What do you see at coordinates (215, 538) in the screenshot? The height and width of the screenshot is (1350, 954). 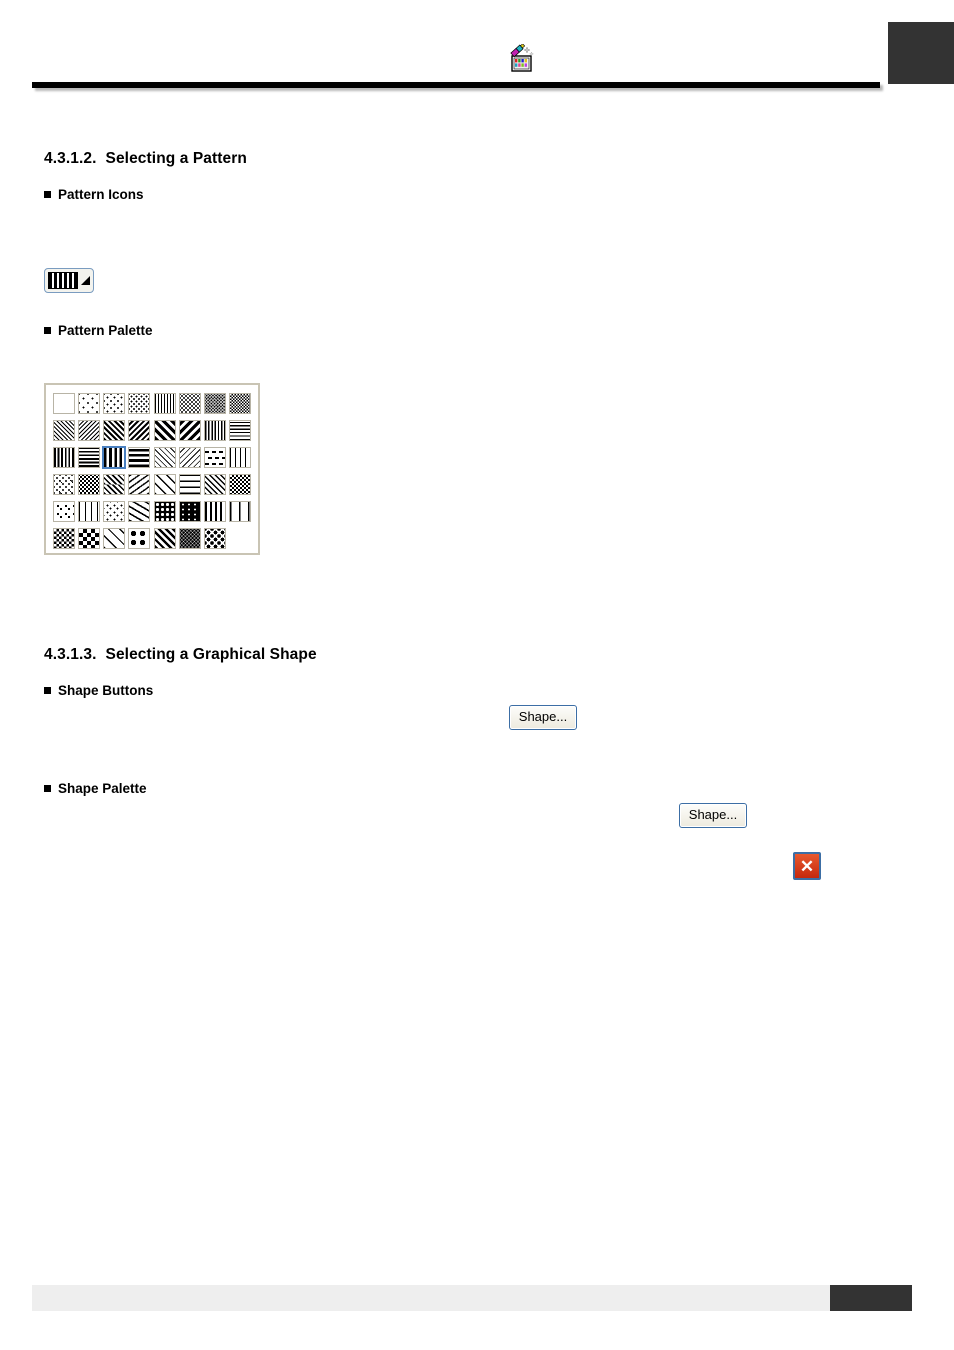 I see `pattern-swatch-plus-dots` at bounding box center [215, 538].